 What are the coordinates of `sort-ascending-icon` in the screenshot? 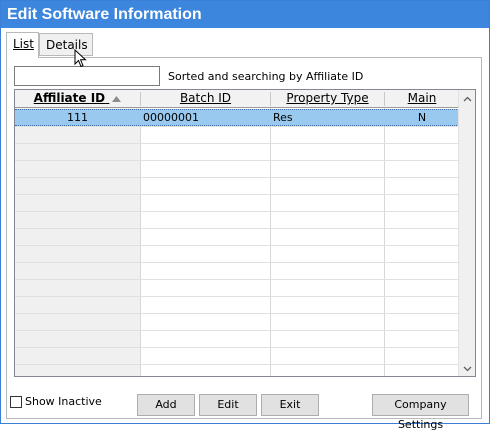 It's located at (117, 98).